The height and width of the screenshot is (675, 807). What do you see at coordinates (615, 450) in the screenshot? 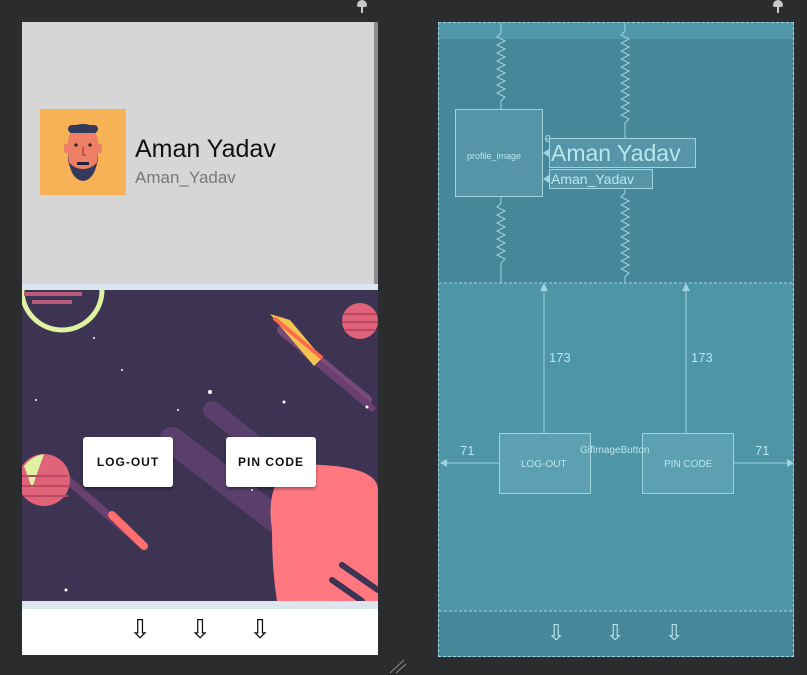
I see `blueprint-group-label: GifImageButton` at bounding box center [615, 450].